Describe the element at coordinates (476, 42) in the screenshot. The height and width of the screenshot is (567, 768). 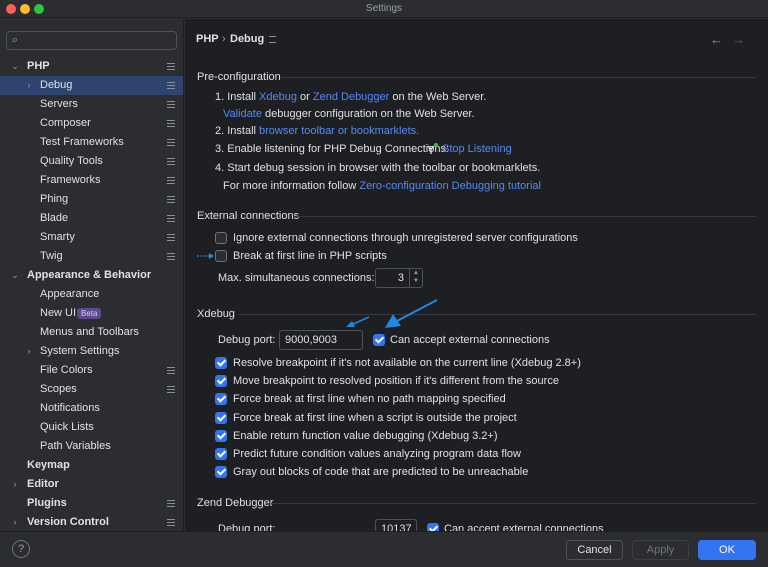
I see `content-header: PHP › Debug ← →` at that location.